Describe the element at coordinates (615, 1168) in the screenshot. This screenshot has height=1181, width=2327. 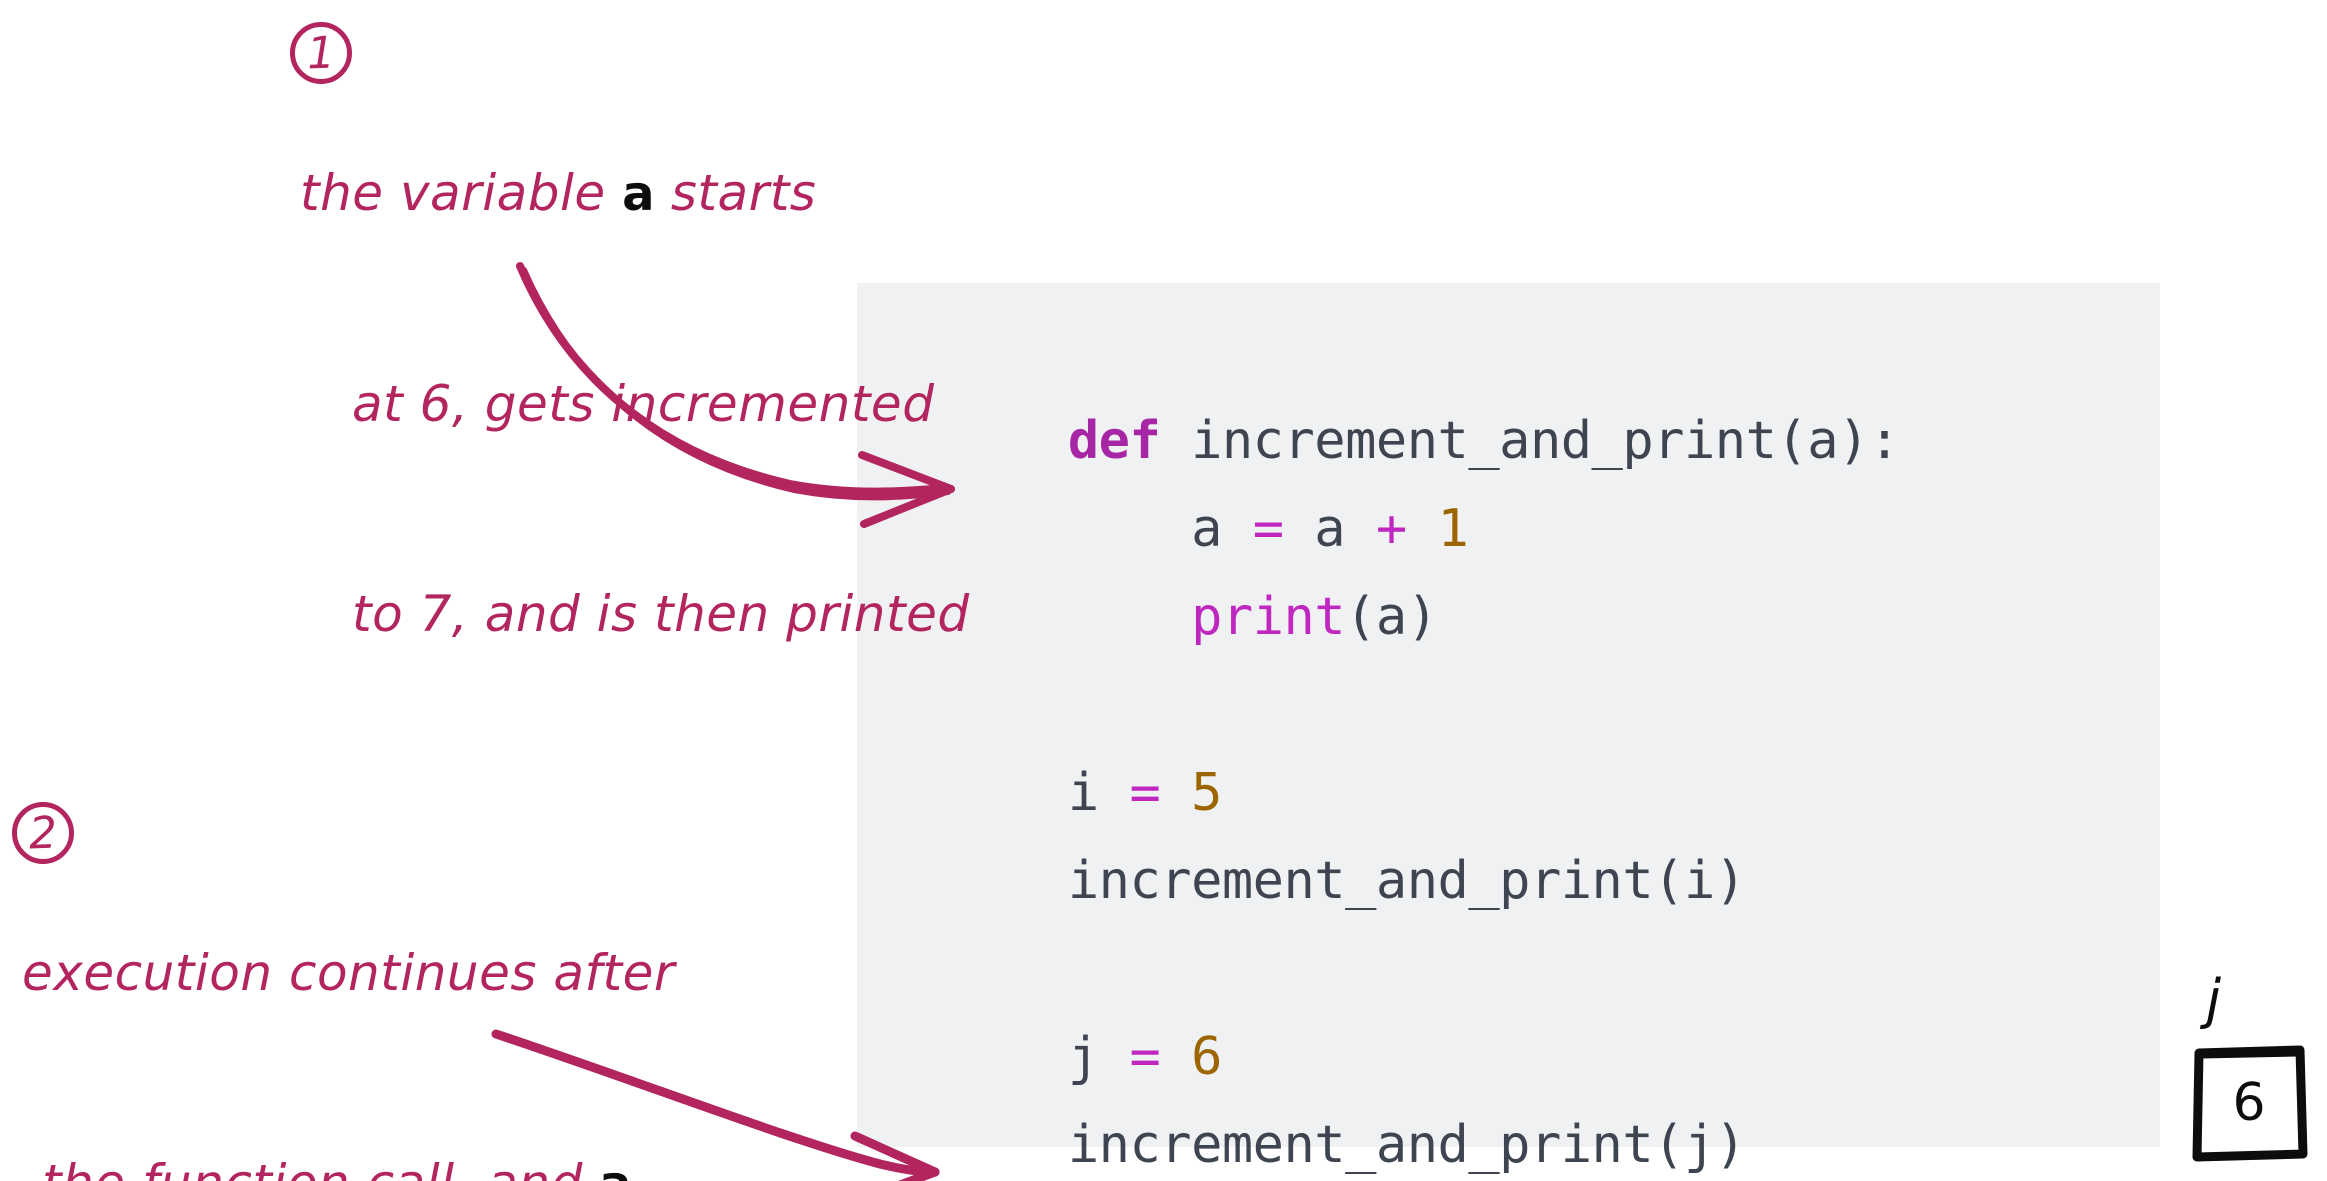
I see `annotation-2-variable-a: a` at that location.